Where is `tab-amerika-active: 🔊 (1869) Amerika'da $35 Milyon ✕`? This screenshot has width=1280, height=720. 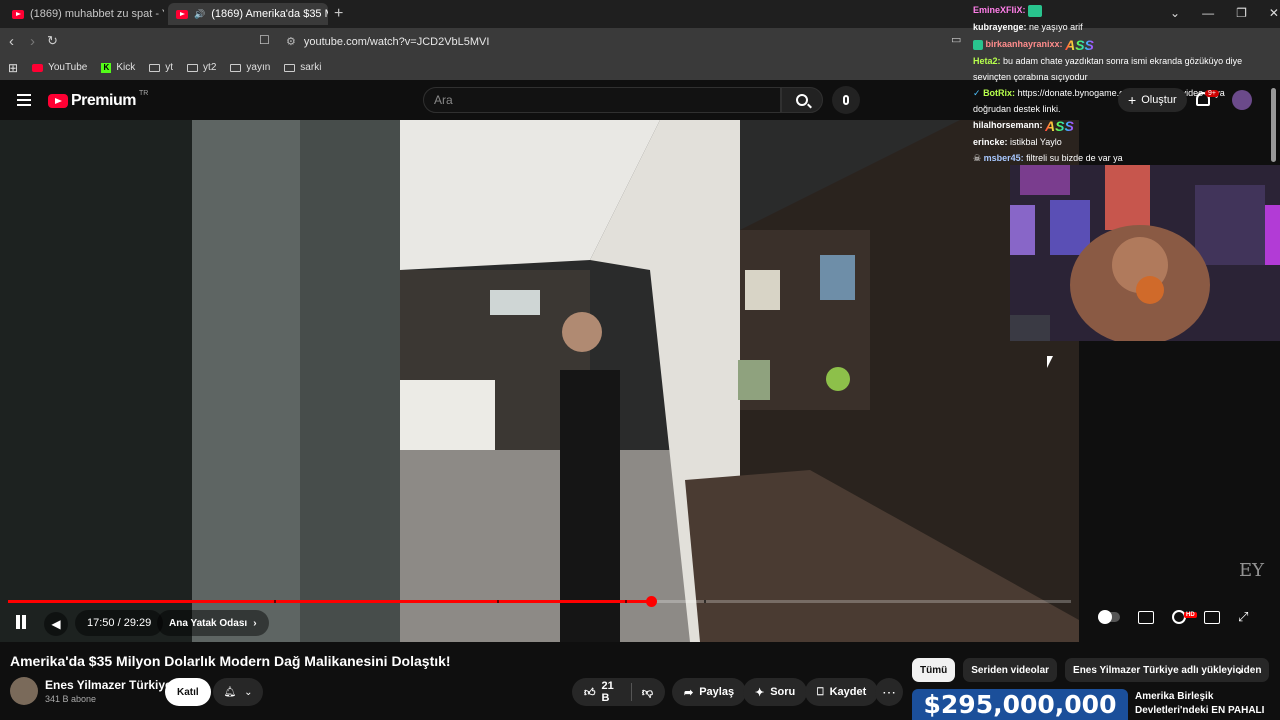 tab-amerika-active: 🔊 (1869) Amerika'da $35 Milyon ✕ is located at coordinates (248, 14).